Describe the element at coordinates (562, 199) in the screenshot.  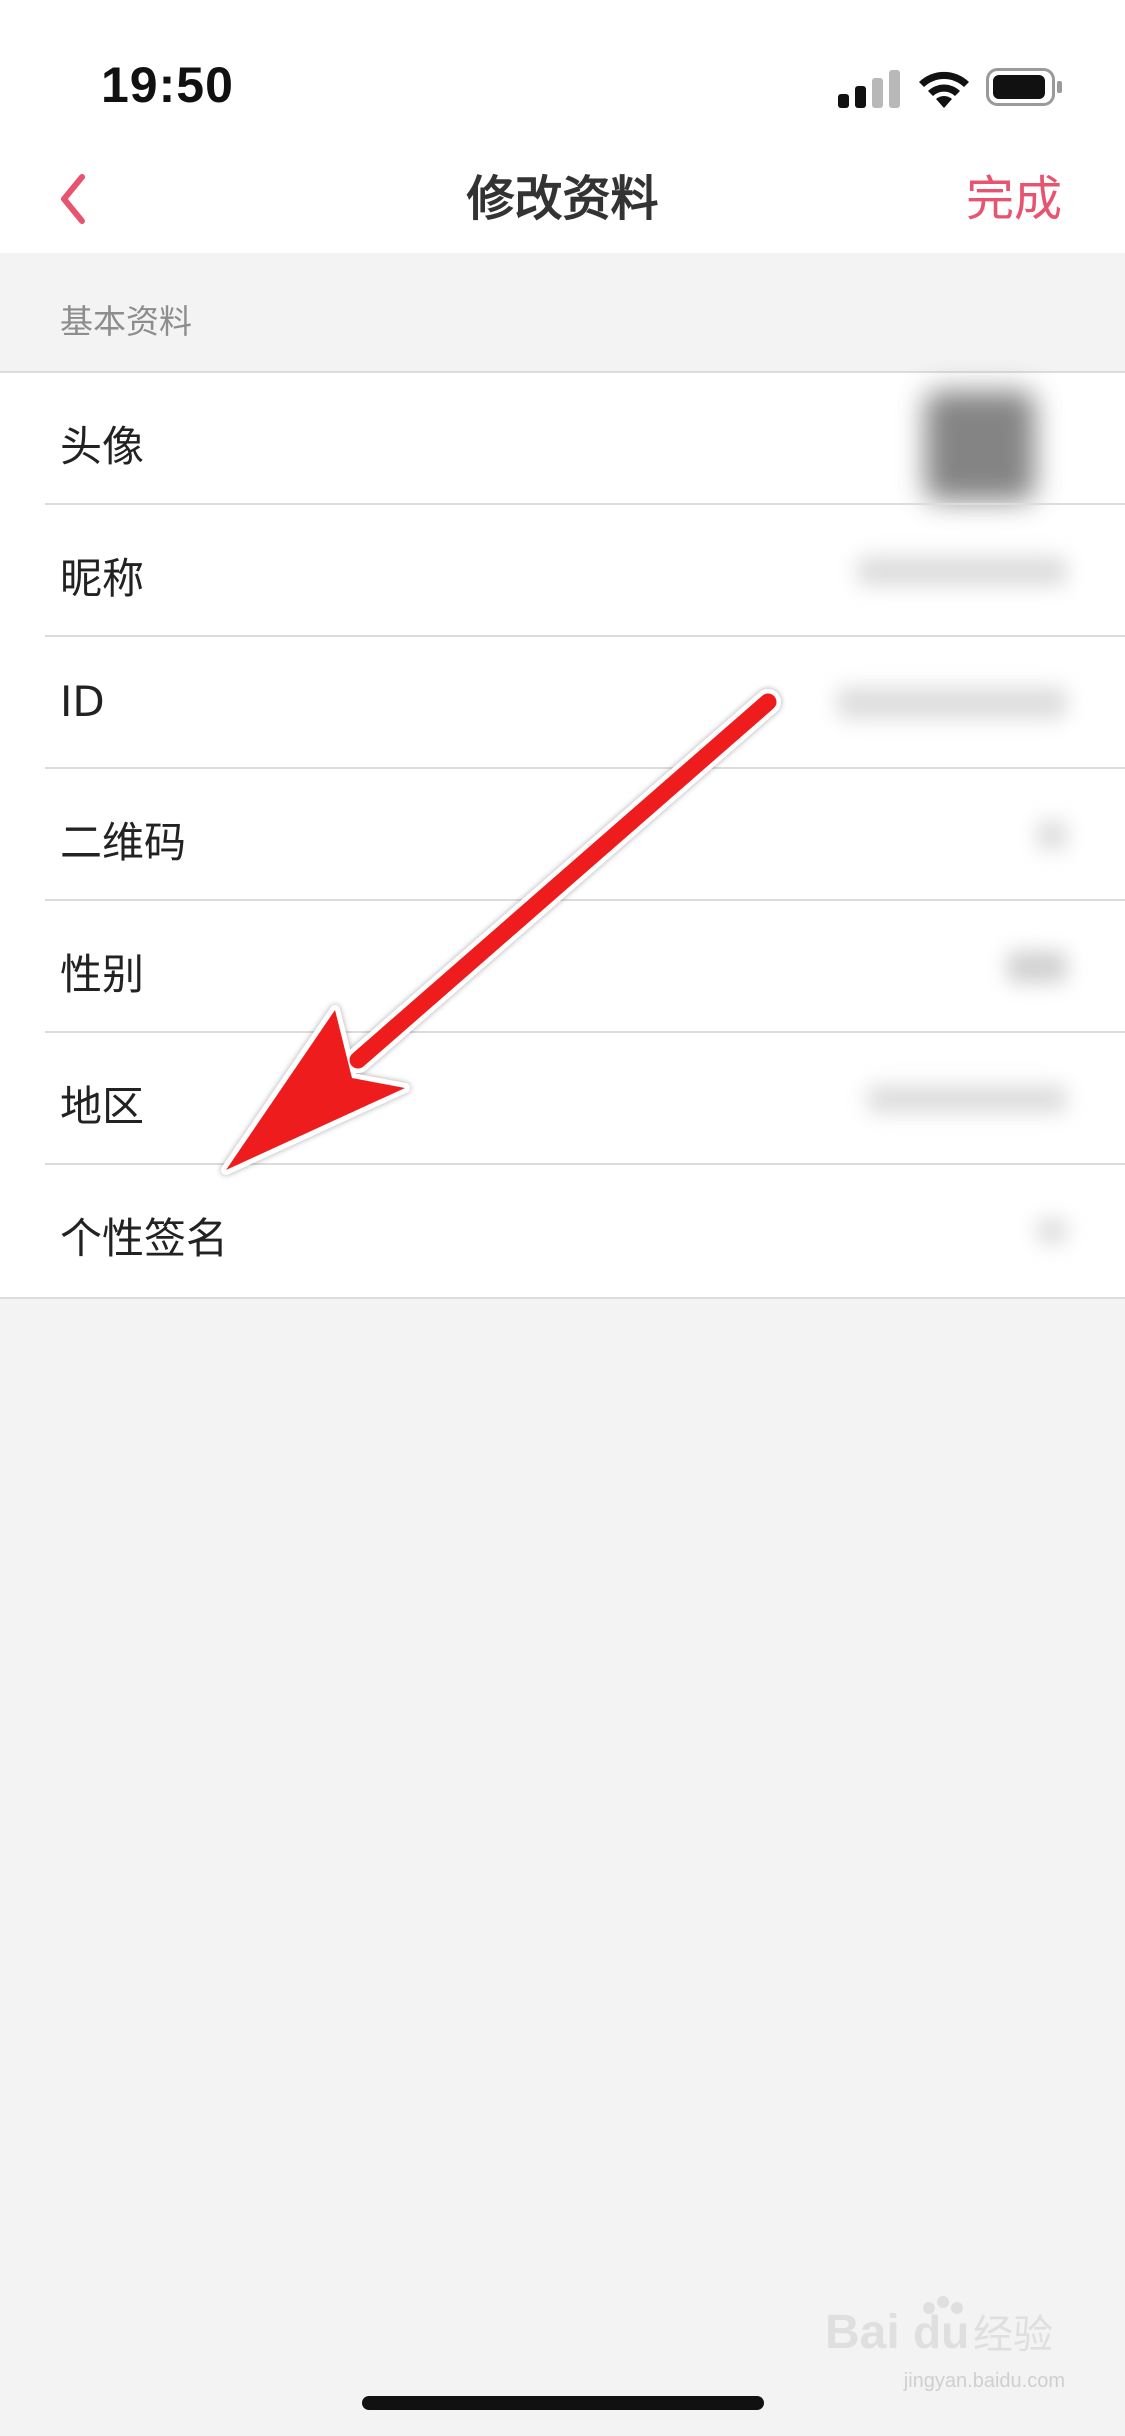
I see `page-title: 修改资料` at that location.